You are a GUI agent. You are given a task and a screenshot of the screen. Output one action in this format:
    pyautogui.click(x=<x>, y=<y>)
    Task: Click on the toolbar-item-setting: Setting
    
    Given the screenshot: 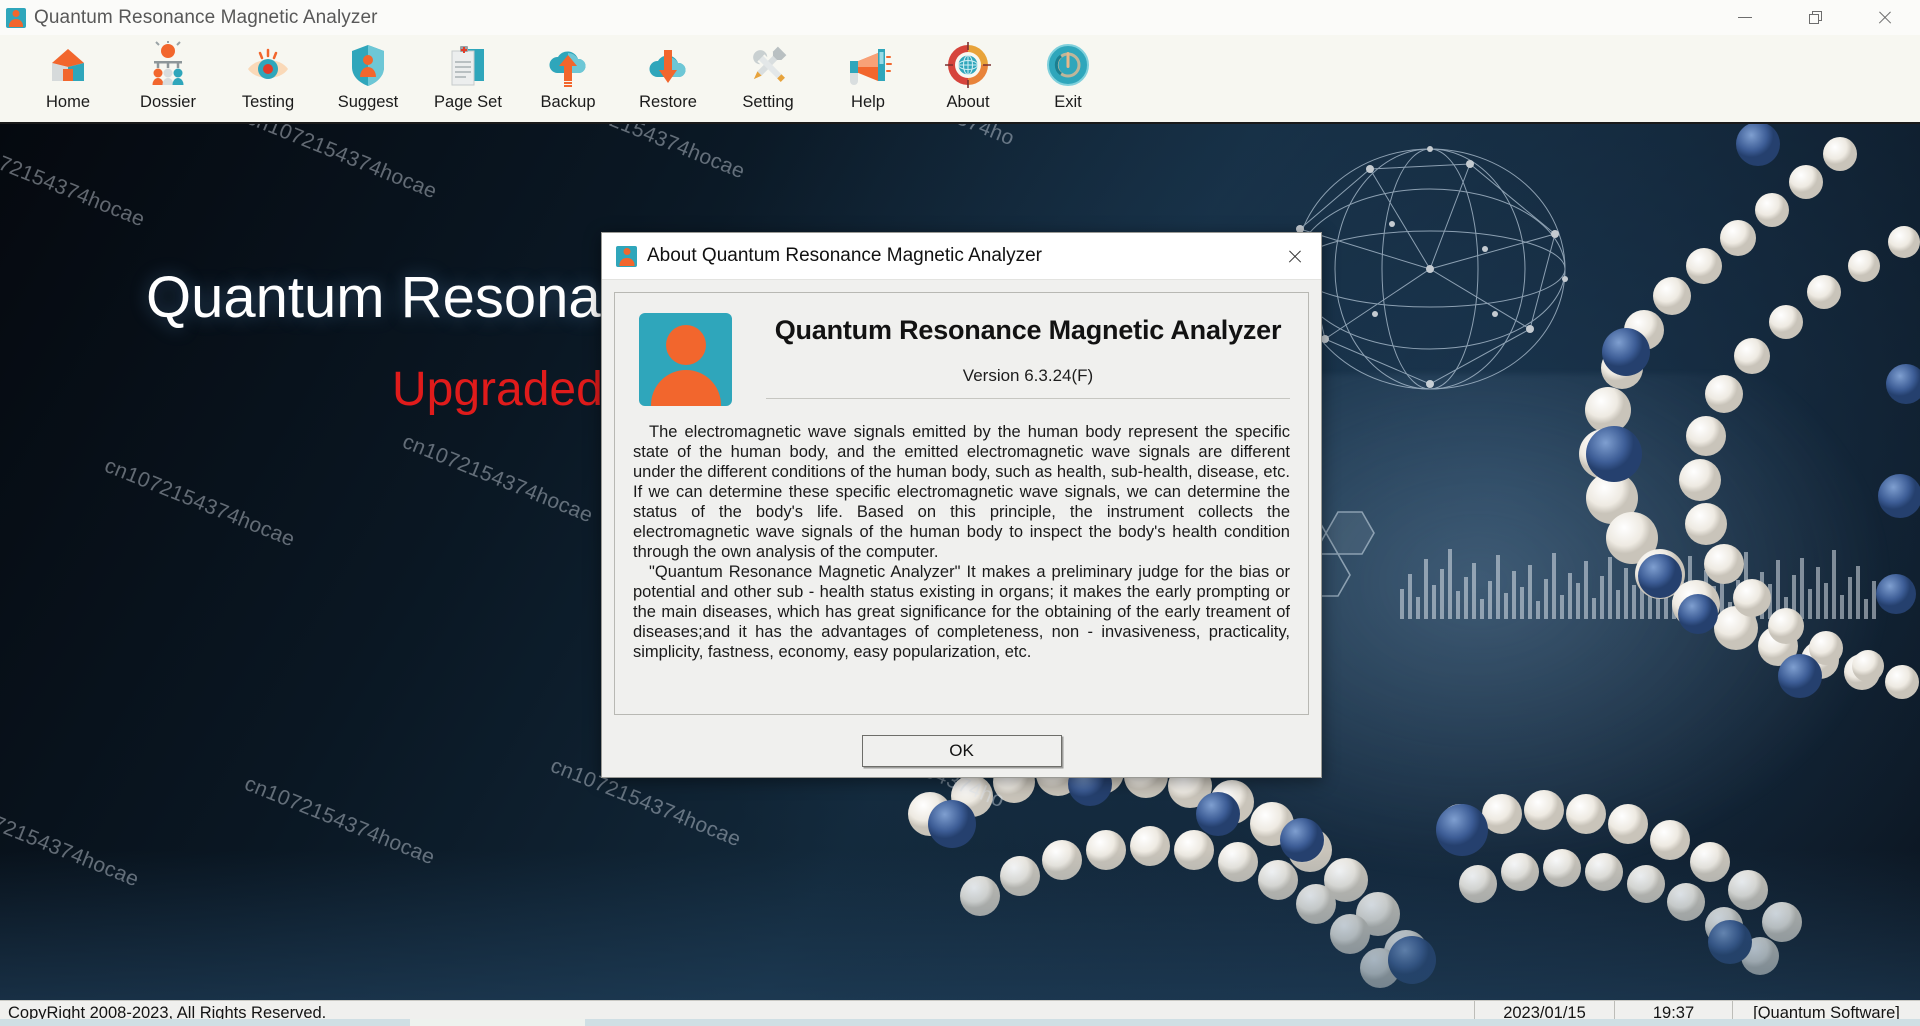 What is the action you would take?
    pyautogui.click(x=768, y=79)
    